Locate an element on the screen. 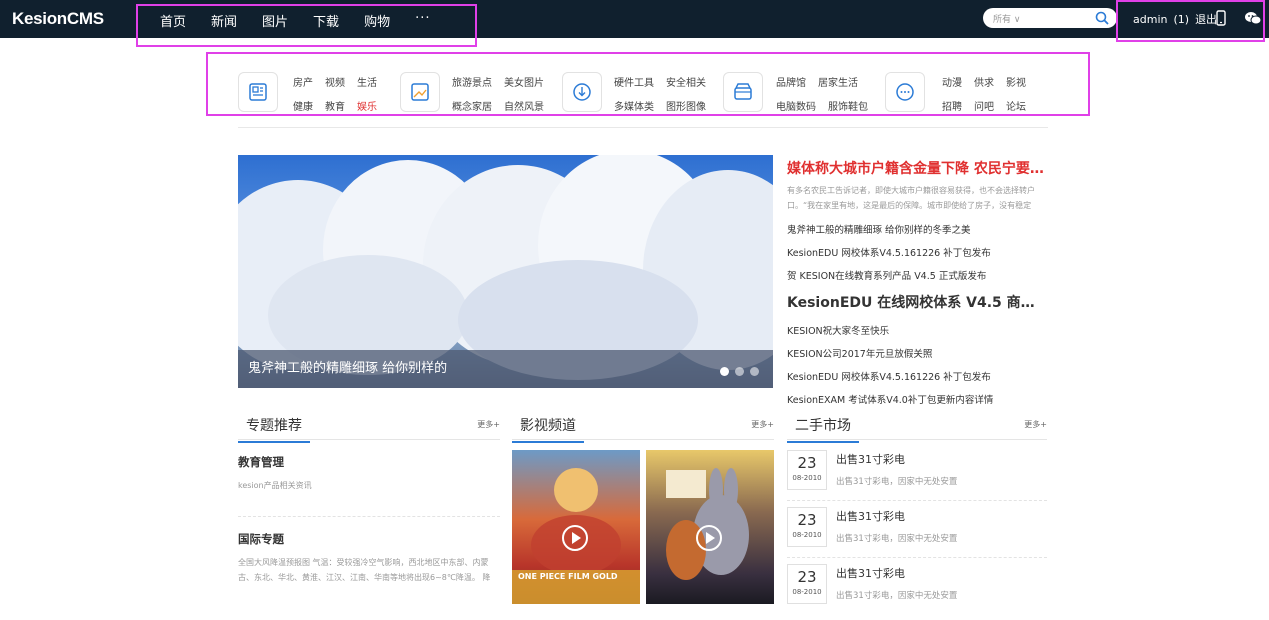 The image size is (1269, 620). news-link: KESION祝大家冬至快乐 is located at coordinates (917, 330).